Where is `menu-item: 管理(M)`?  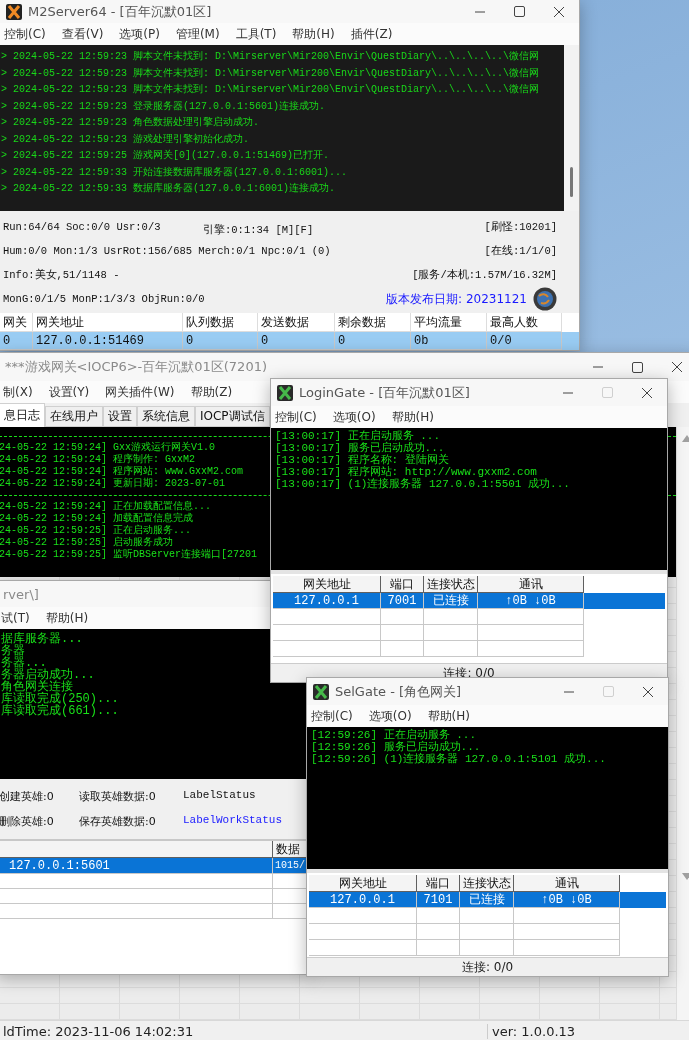 menu-item: 管理(M) is located at coordinates (197, 34).